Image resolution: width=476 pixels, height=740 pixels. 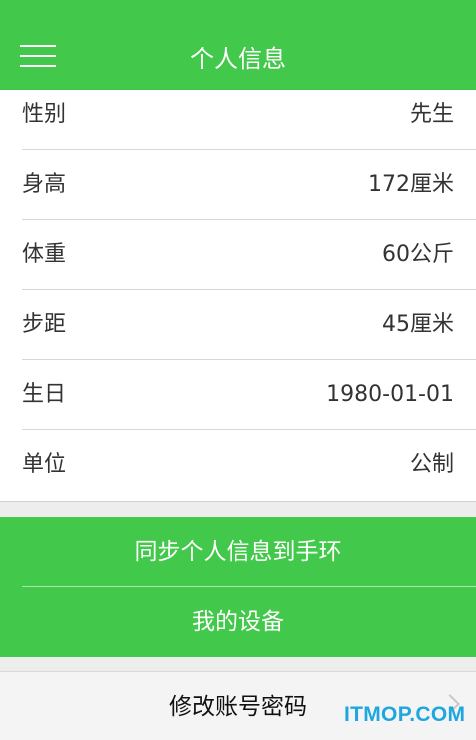 What do you see at coordinates (431, 464) in the screenshot?
I see `info-row-value: 公制` at bounding box center [431, 464].